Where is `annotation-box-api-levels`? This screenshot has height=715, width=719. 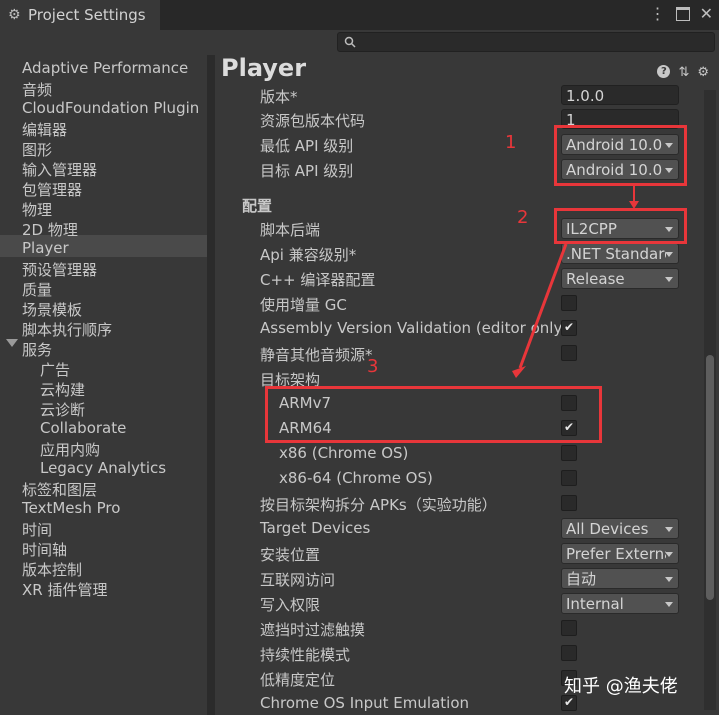 annotation-box-api-levels is located at coordinates (620, 155).